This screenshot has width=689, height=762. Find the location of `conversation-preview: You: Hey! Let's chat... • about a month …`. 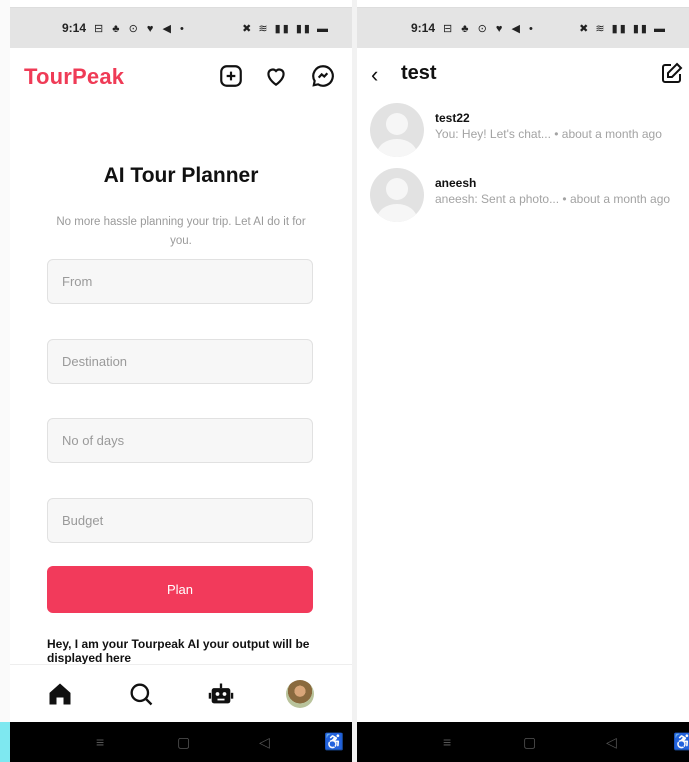

conversation-preview: You: Hey! Let's chat... • about a month … is located at coordinates (548, 134).